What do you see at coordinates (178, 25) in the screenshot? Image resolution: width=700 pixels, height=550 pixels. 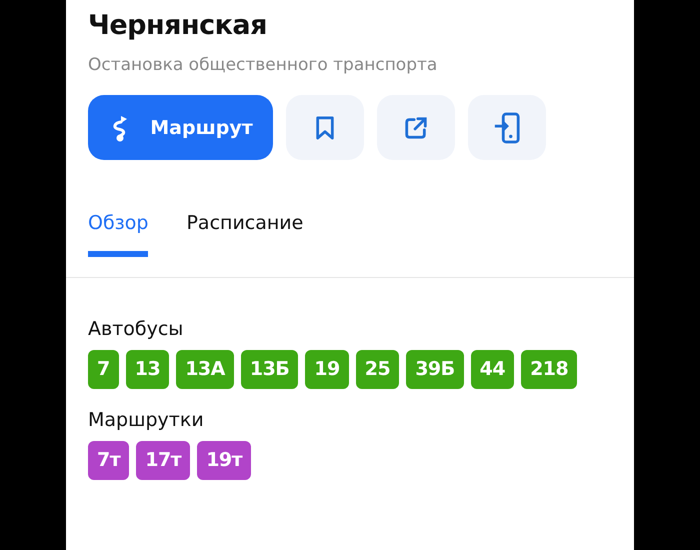 I see `place-title: Чернянская` at bounding box center [178, 25].